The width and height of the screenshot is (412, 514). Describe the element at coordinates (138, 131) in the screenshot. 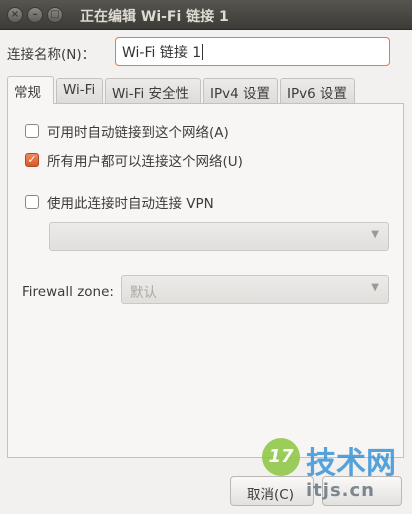

I see `auto-connect-label: 可用时自动链接到这个网络(A)` at that location.